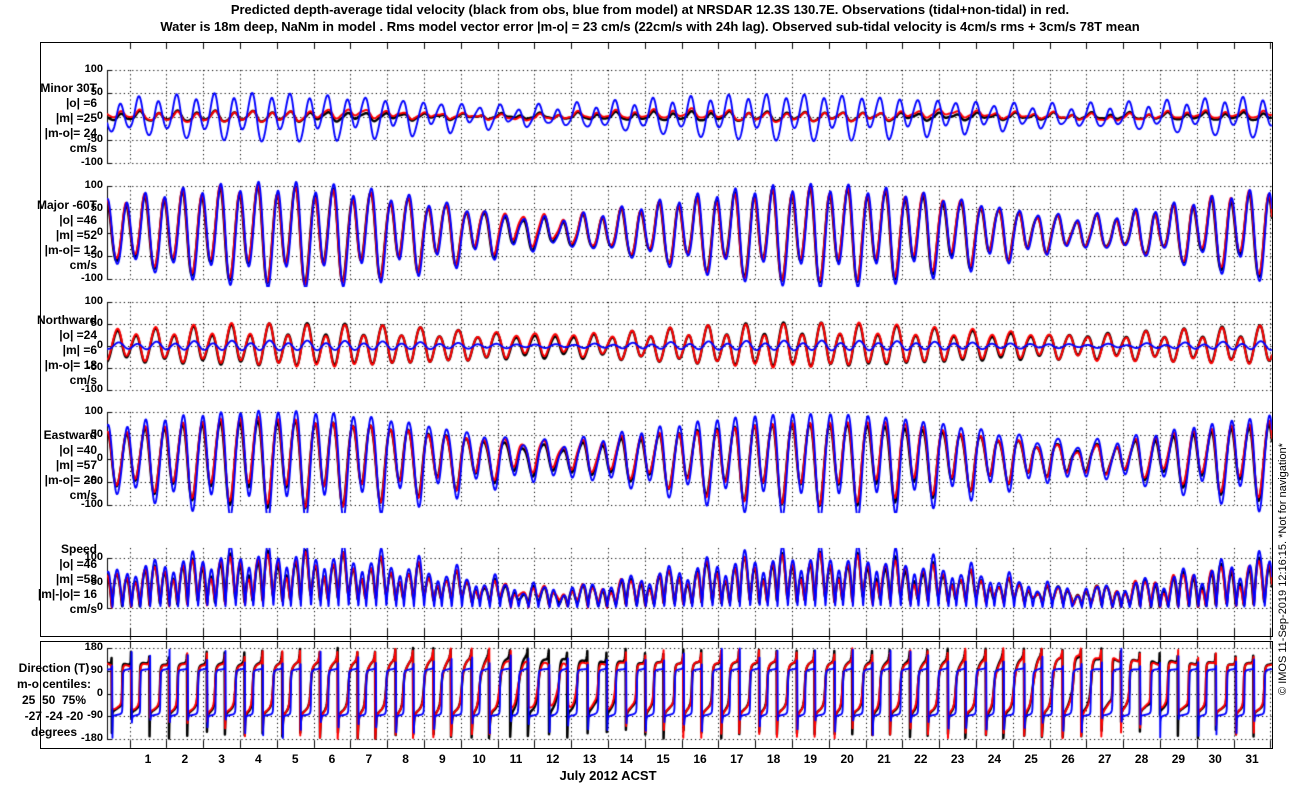 This screenshot has height=800, width=1300. What do you see at coordinates (847, 759) in the screenshot?
I see `x-day-label: 20` at bounding box center [847, 759].